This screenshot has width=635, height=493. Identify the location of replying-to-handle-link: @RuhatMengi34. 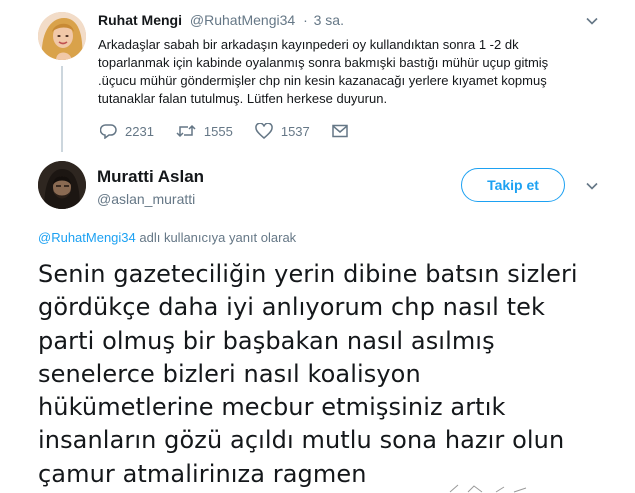
(87, 237).